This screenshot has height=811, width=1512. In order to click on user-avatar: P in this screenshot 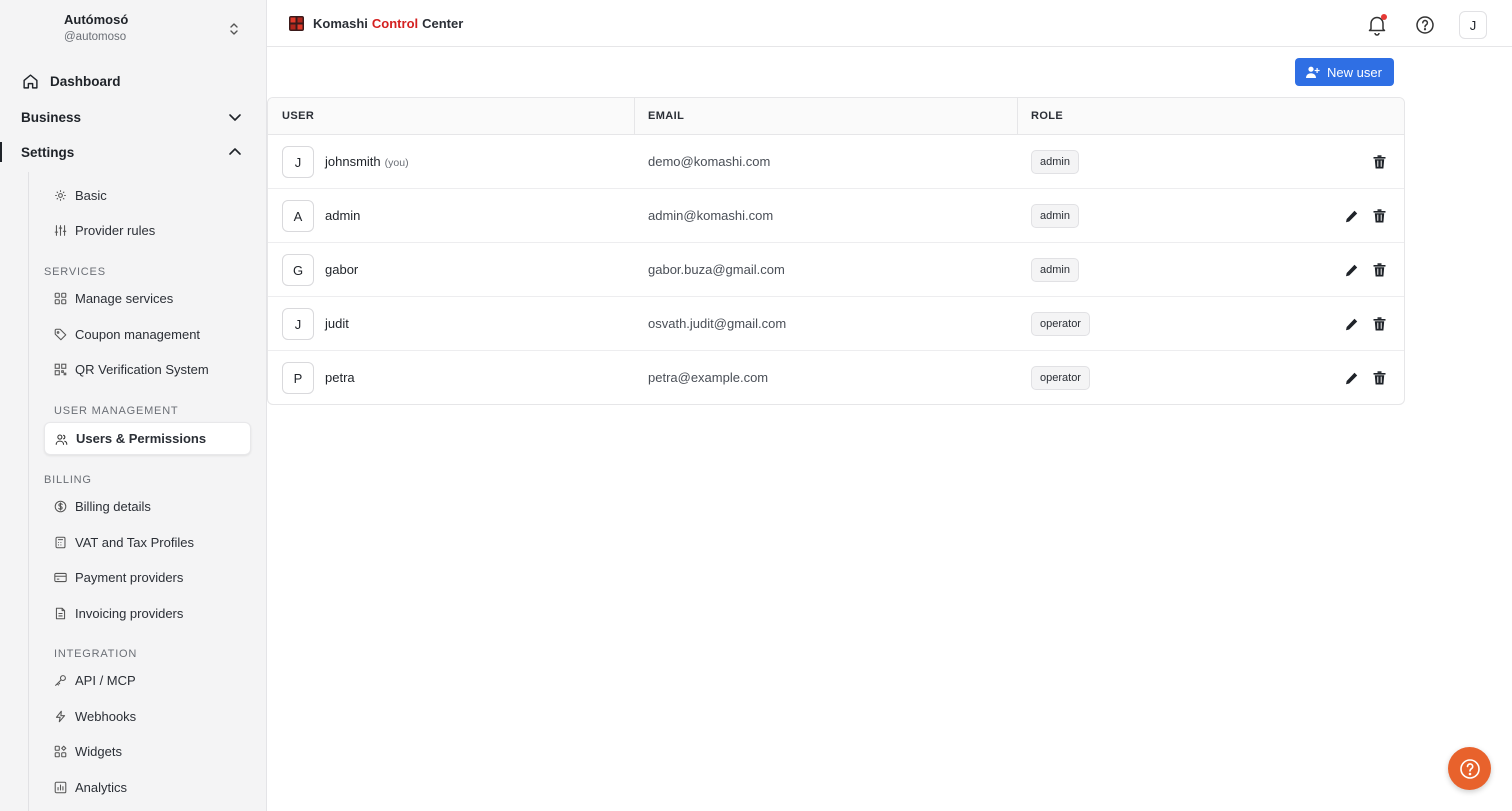, I will do `click(298, 378)`.